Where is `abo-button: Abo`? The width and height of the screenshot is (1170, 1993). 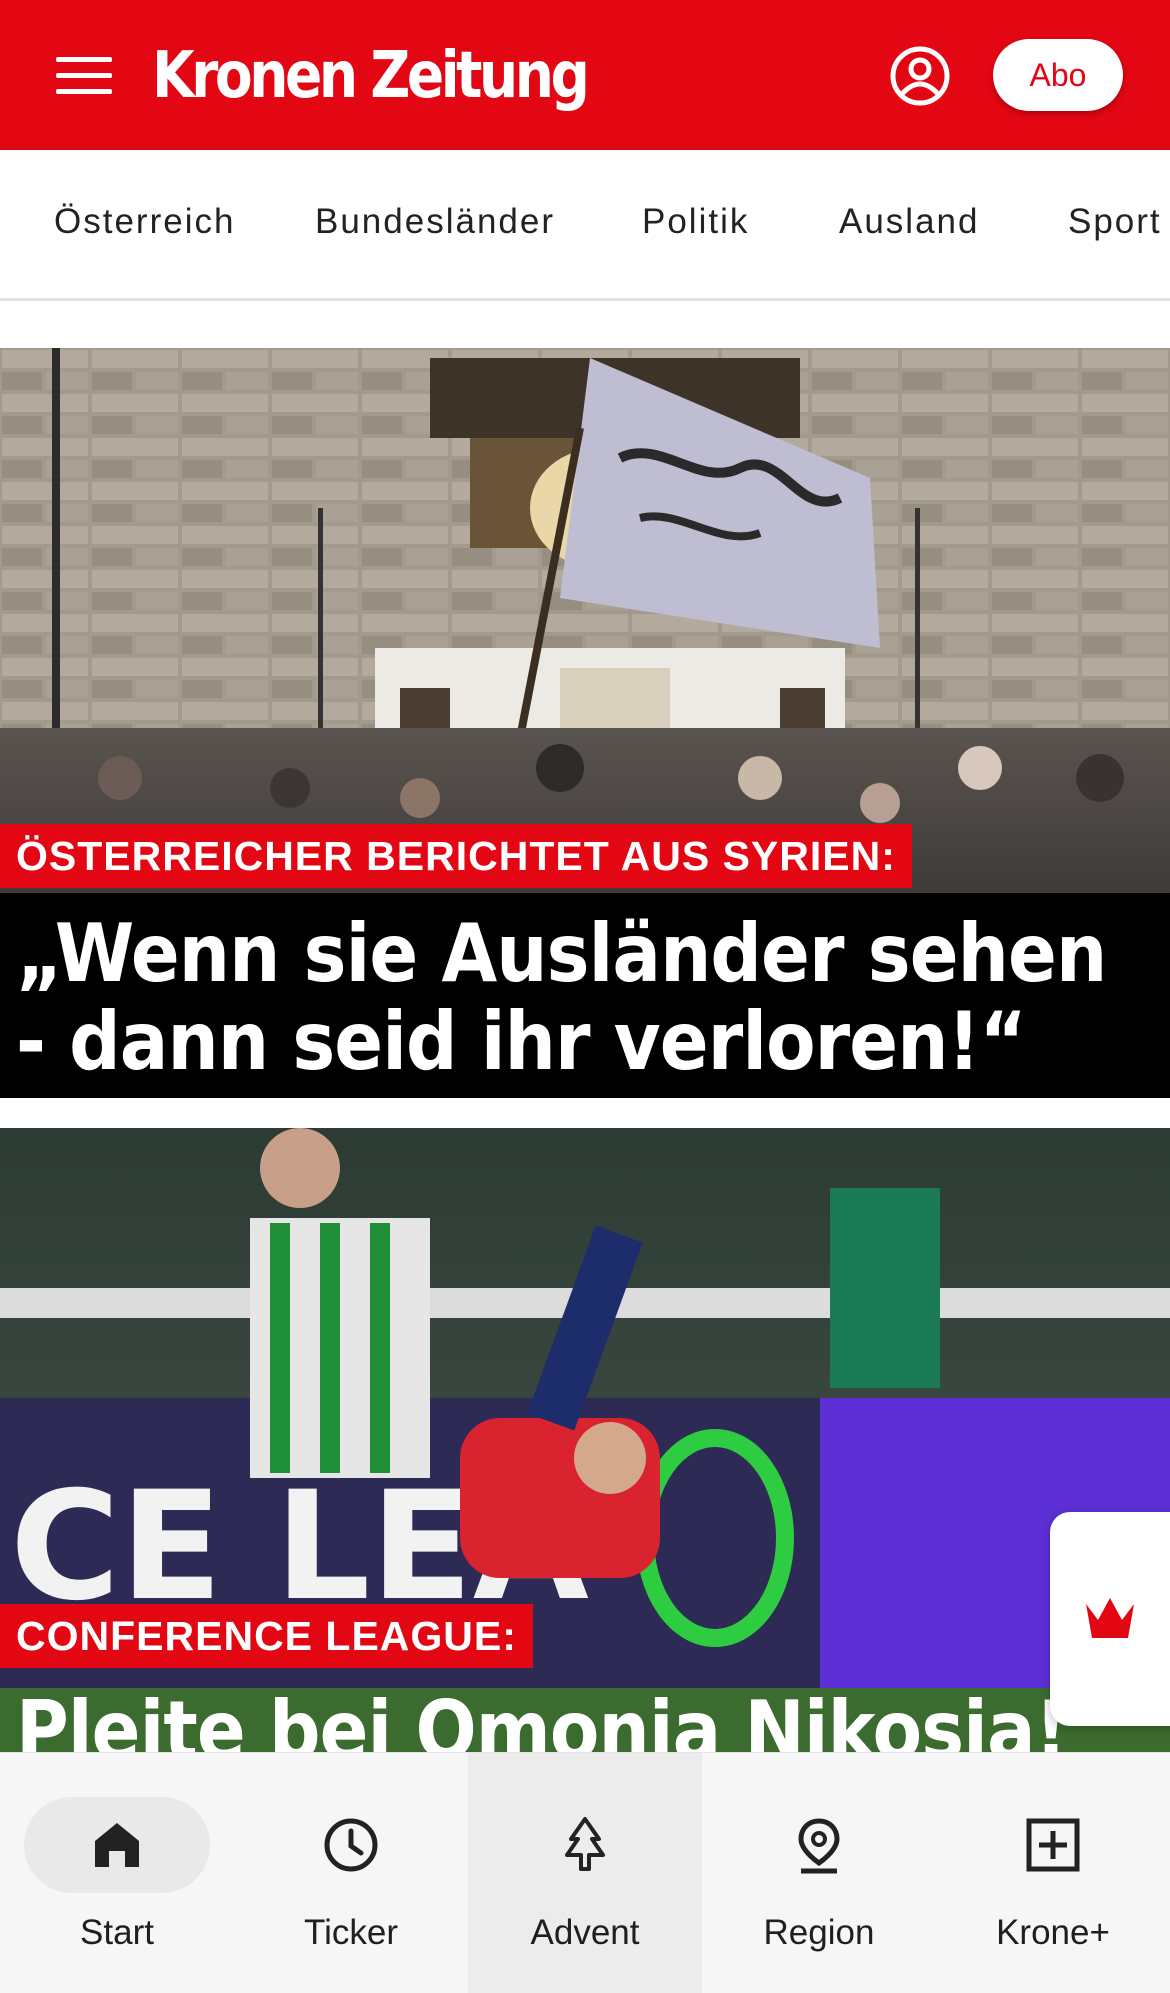 abo-button: Abo is located at coordinates (1058, 75).